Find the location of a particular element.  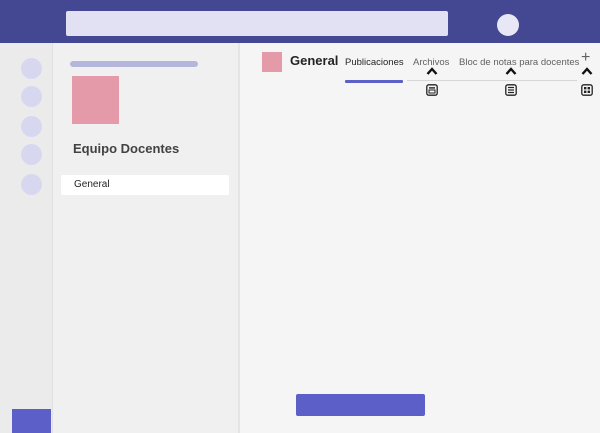

app-tab-icon is located at coordinates (587, 90).